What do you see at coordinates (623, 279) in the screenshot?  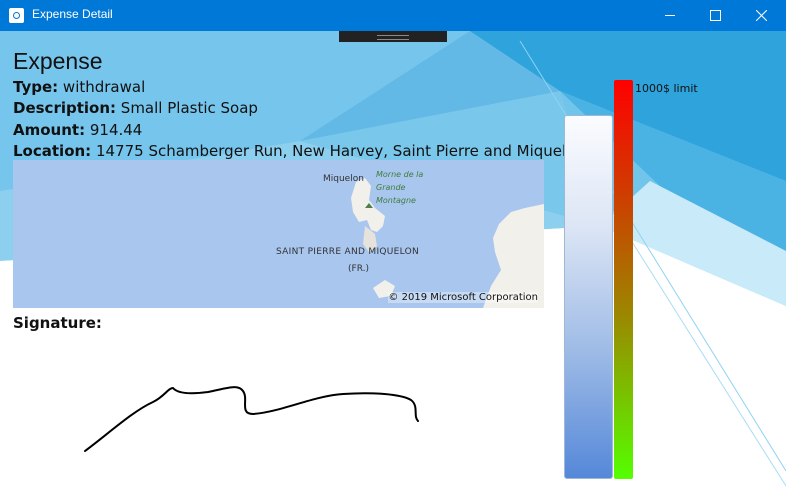 I see `limit-bar` at bounding box center [623, 279].